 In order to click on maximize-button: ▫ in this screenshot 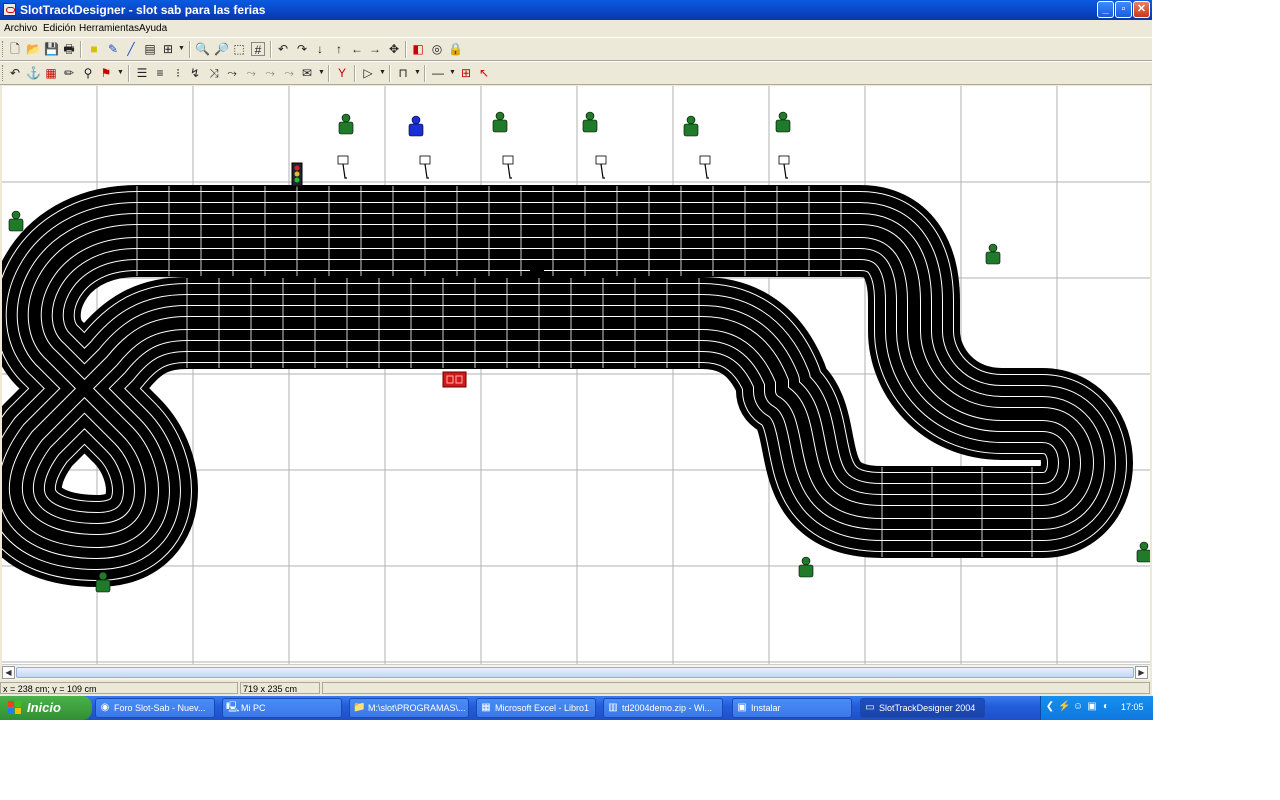, I will do `click(1123, 9)`.